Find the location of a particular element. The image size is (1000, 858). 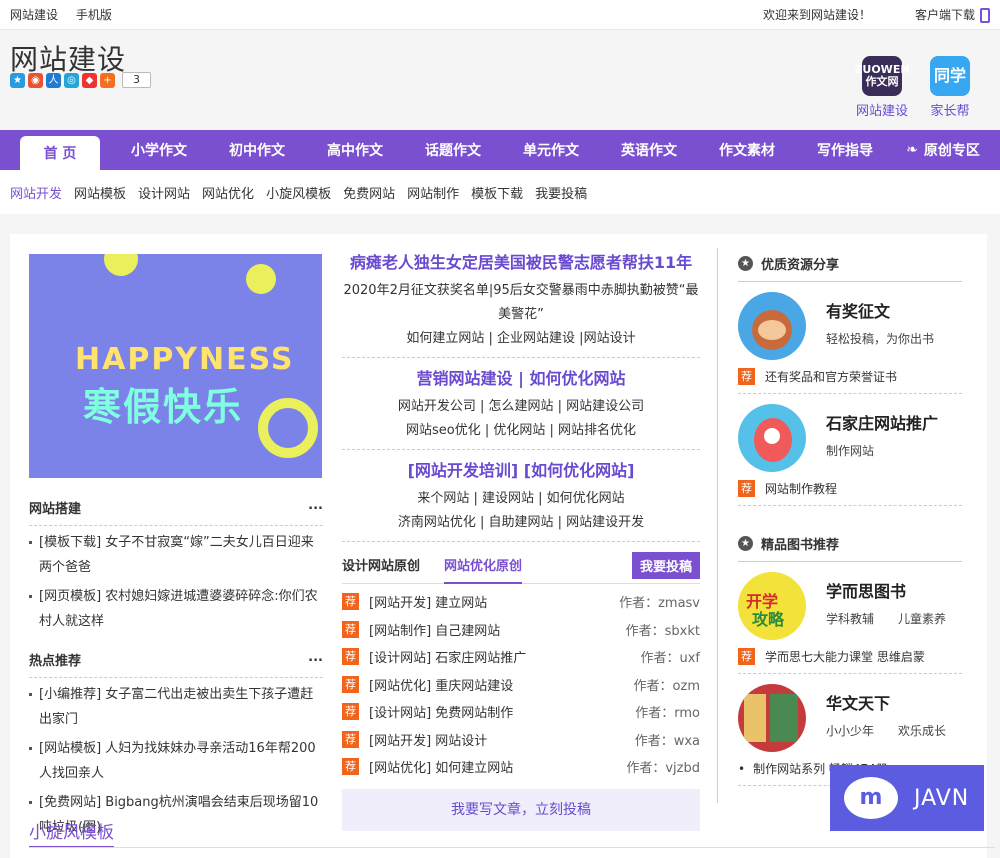

nav-english: 英语作文 is located at coordinates (649, 150).